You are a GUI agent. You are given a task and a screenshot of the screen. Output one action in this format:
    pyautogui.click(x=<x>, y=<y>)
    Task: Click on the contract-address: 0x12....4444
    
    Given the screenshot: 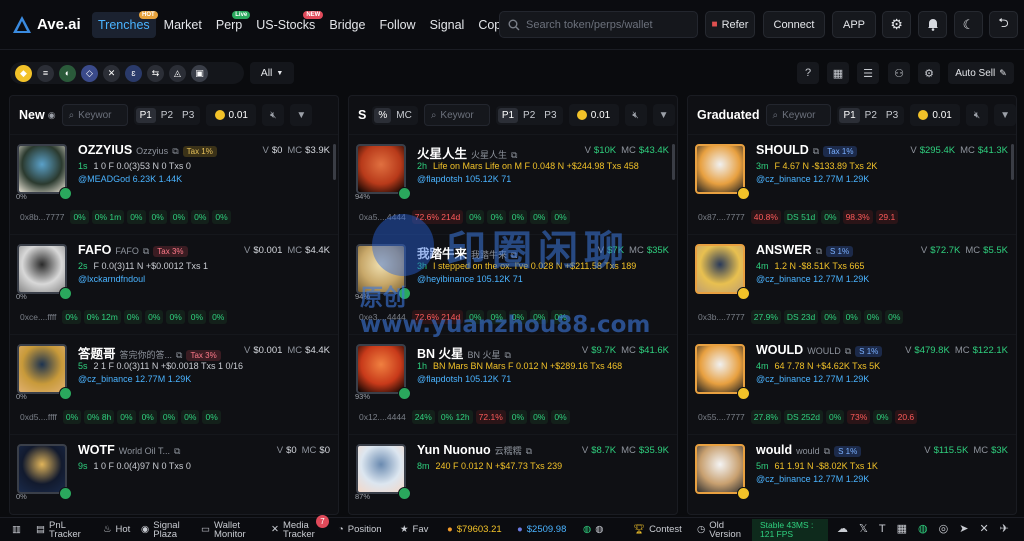 What is the action you would take?
    pyautogui.click(x=382, y=417)
    